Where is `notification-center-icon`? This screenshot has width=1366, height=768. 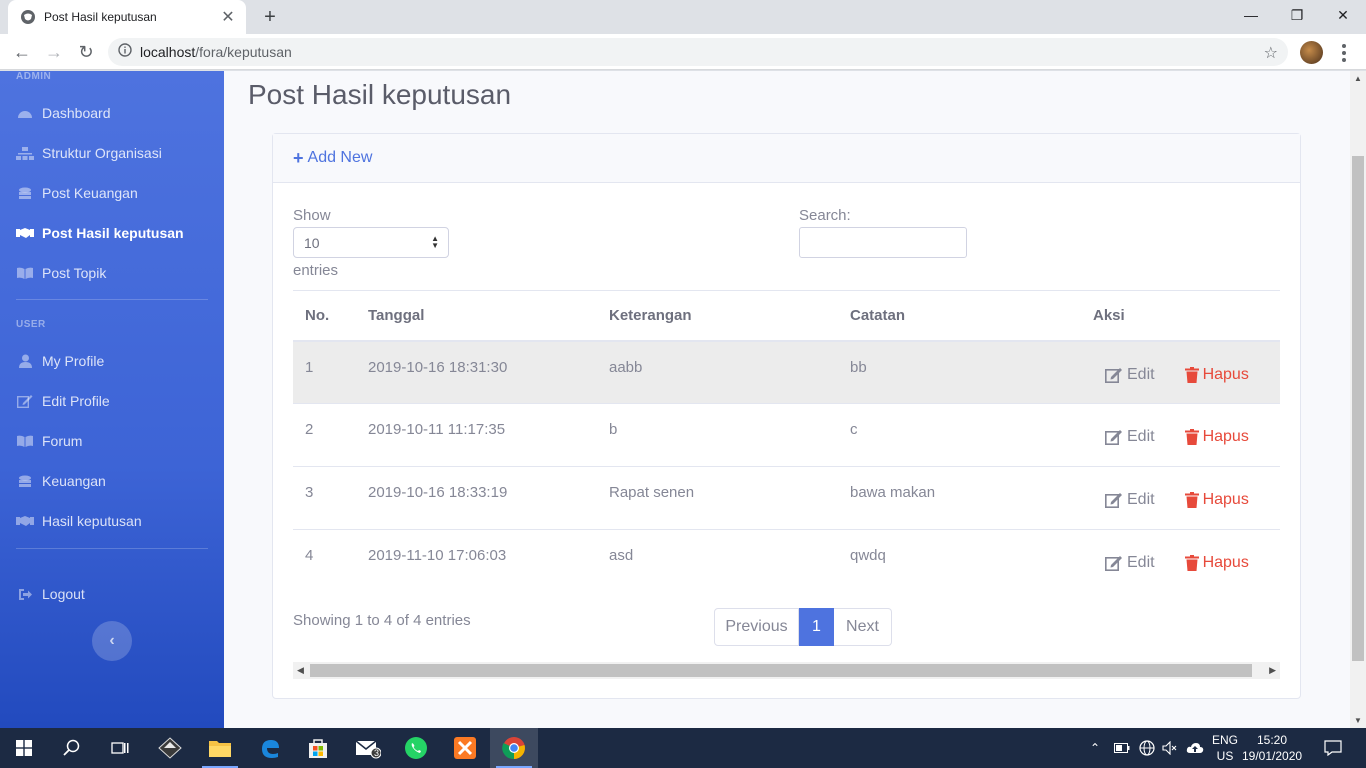
notification-center-icon is located at coordinates (1333, 748).